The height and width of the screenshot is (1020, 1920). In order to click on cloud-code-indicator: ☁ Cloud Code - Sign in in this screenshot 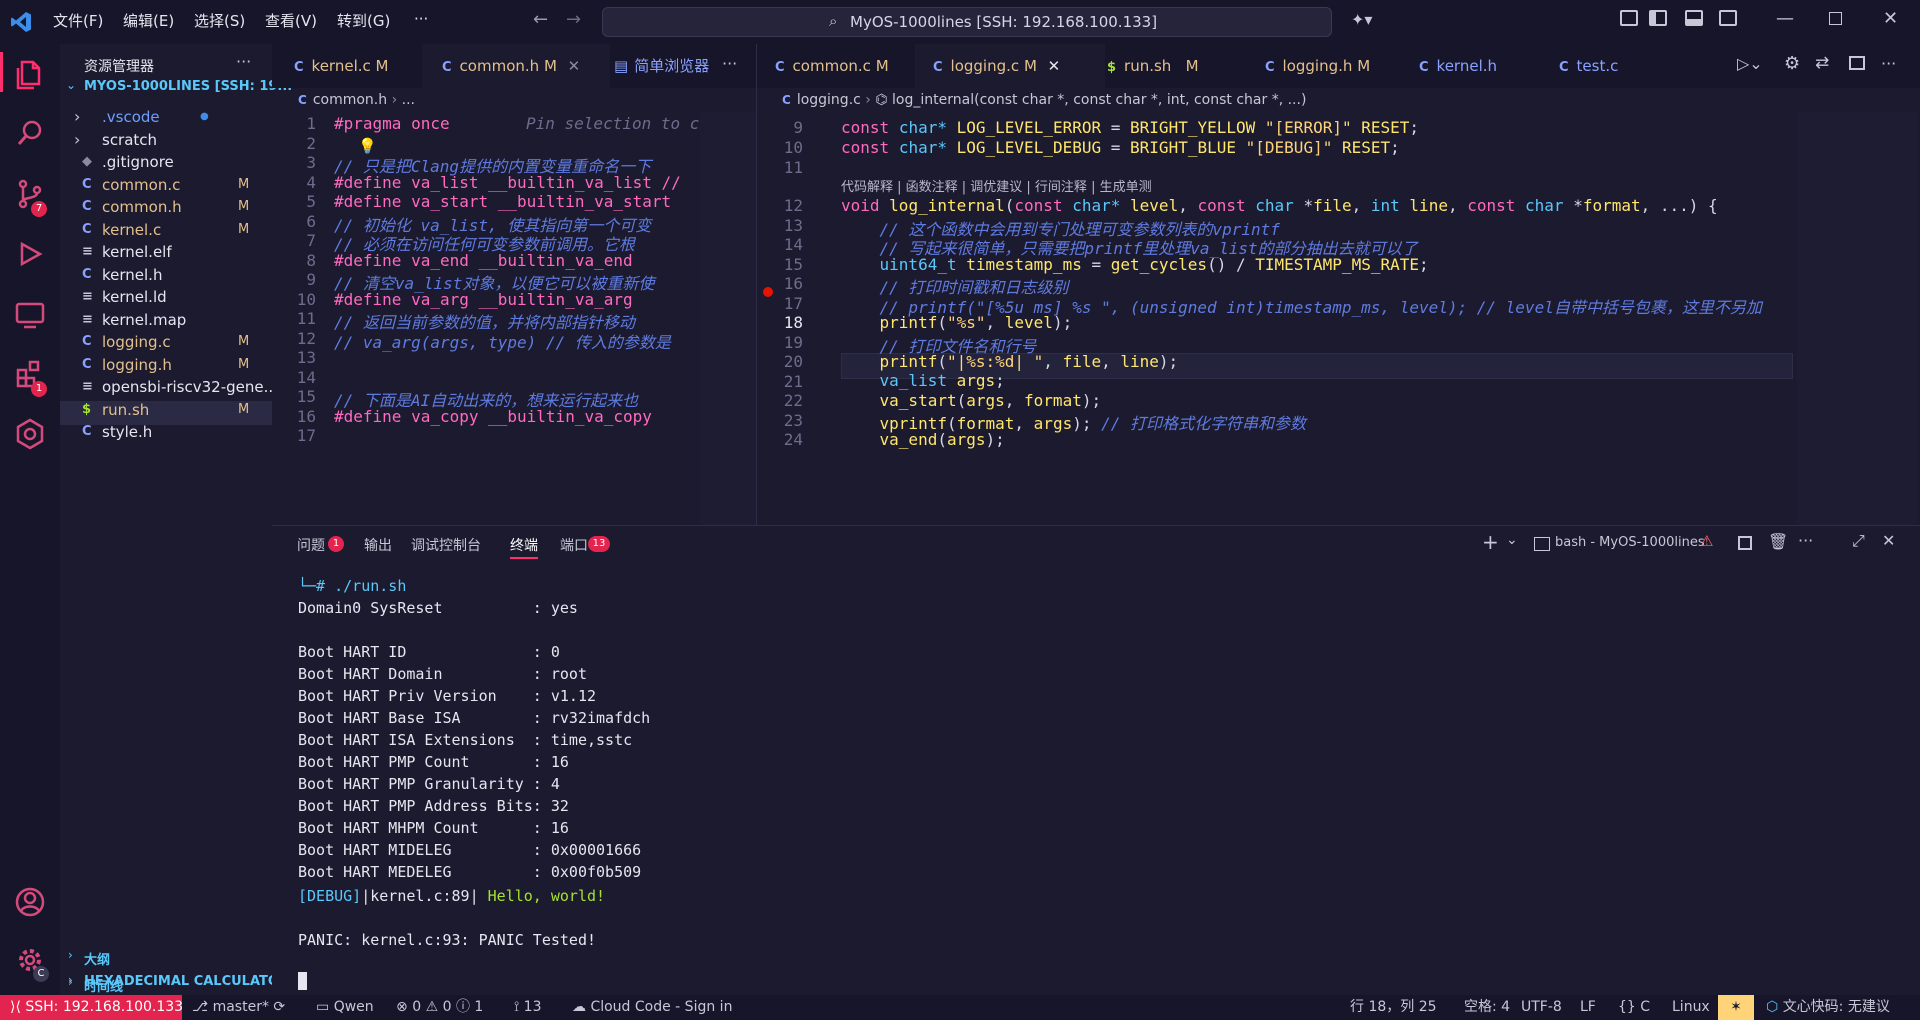, I will do `click(652, 1007)`.